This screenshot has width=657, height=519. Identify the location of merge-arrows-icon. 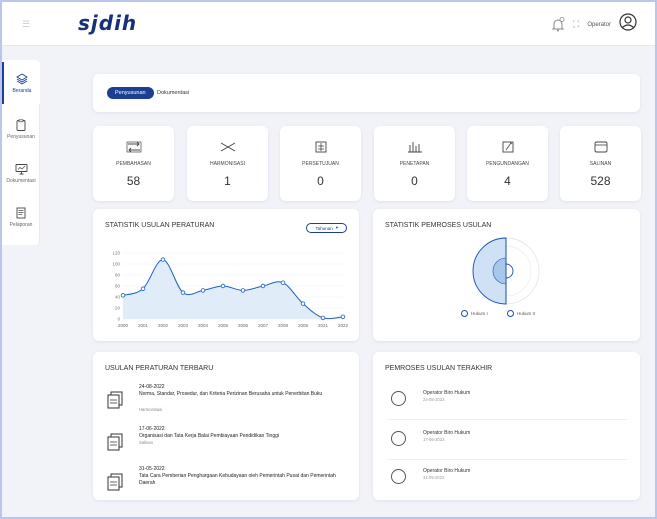
(227, 147).